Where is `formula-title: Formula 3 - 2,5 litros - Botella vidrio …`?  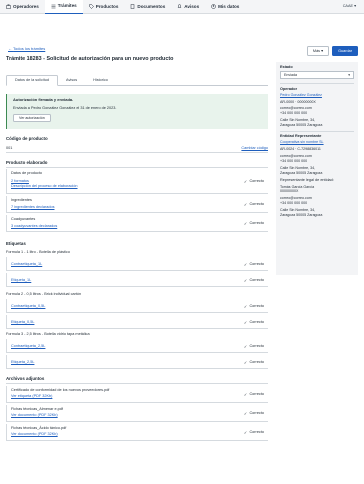
formula-title: Formula 3 - 2,5 litros - Botella vidrio … is located at coordinates (48, 334).